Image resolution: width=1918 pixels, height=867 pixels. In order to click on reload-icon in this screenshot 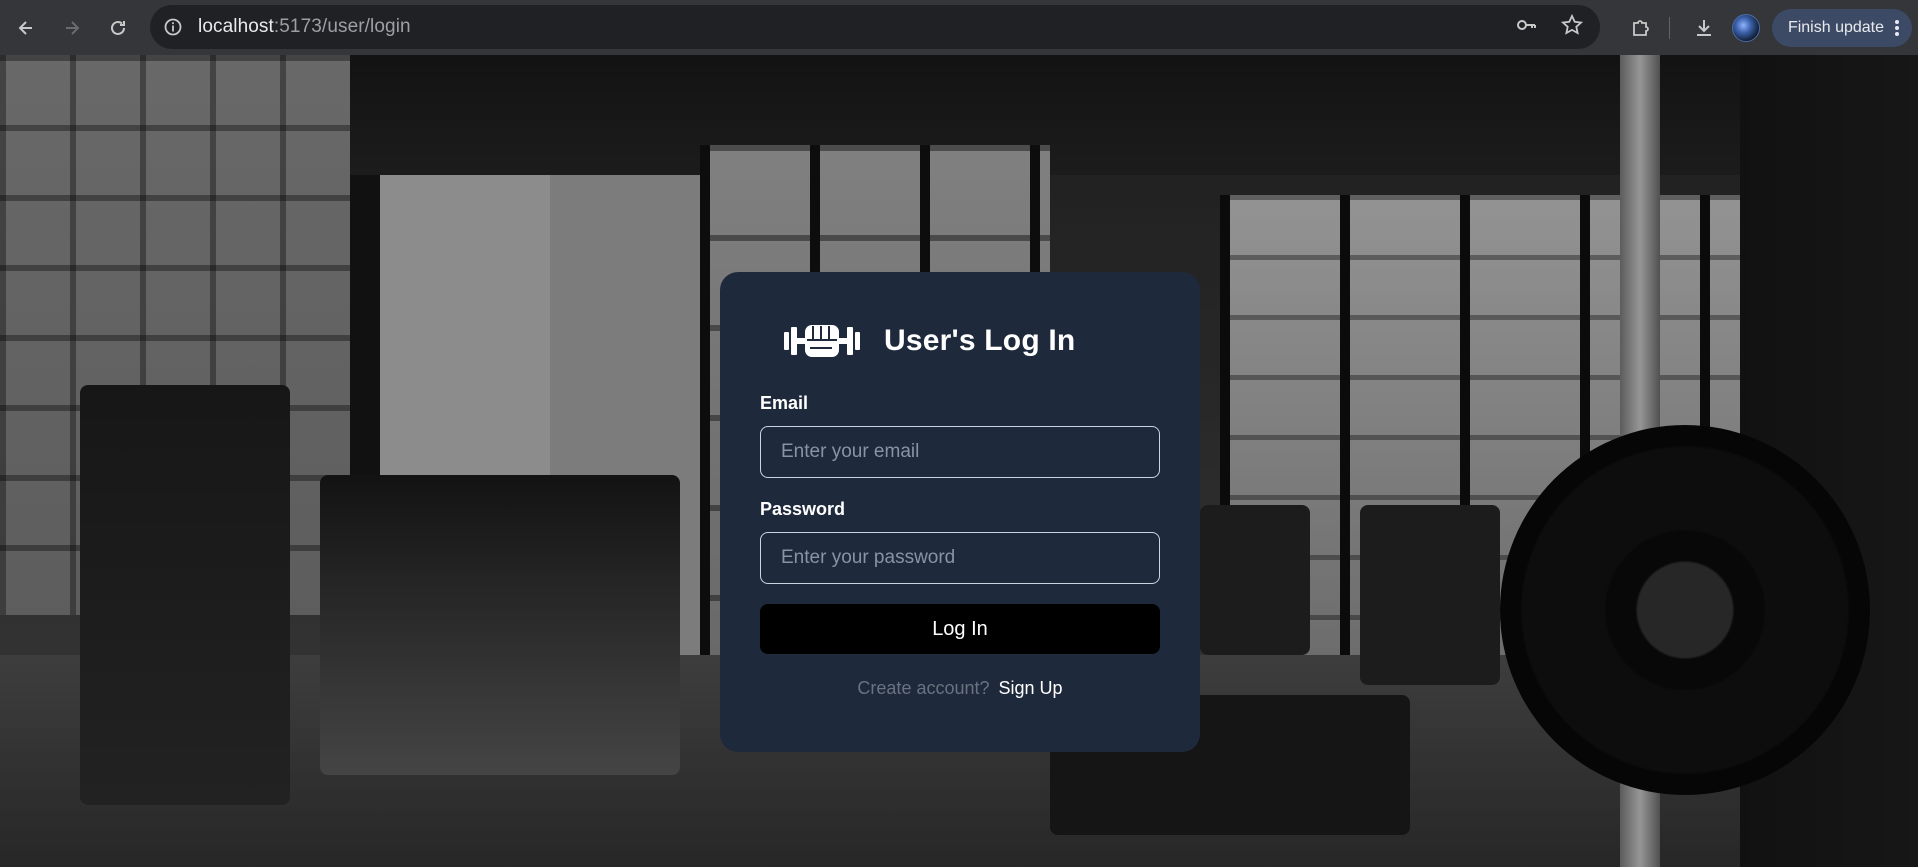, I will do `click(118, 27)`.